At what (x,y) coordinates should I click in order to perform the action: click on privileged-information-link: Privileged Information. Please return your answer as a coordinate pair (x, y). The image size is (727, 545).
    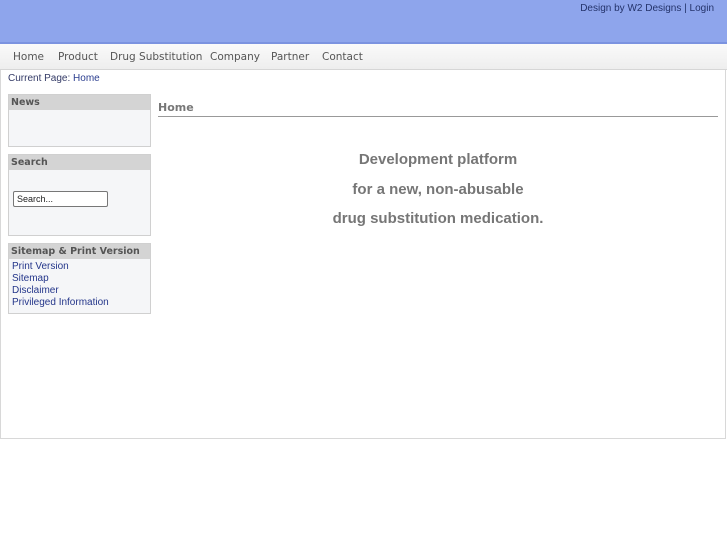
    Looking at the image, I should click on (81, 303).